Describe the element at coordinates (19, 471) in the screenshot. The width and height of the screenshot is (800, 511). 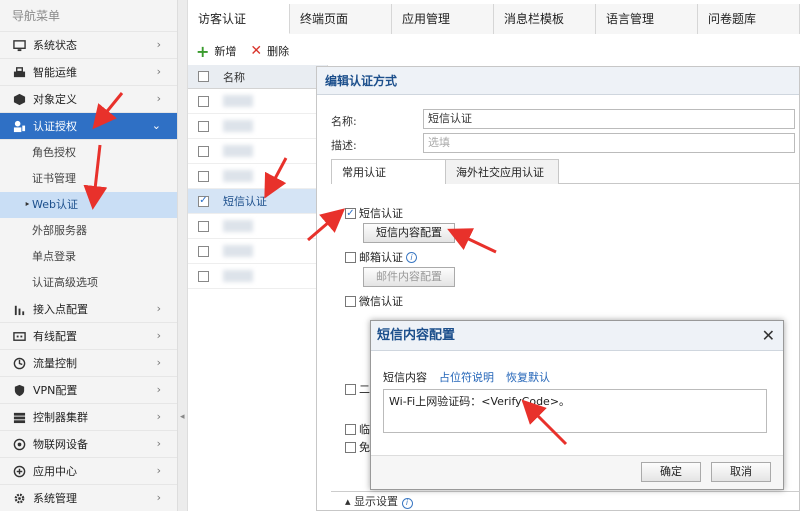
I see `app-center-icon` at that location.